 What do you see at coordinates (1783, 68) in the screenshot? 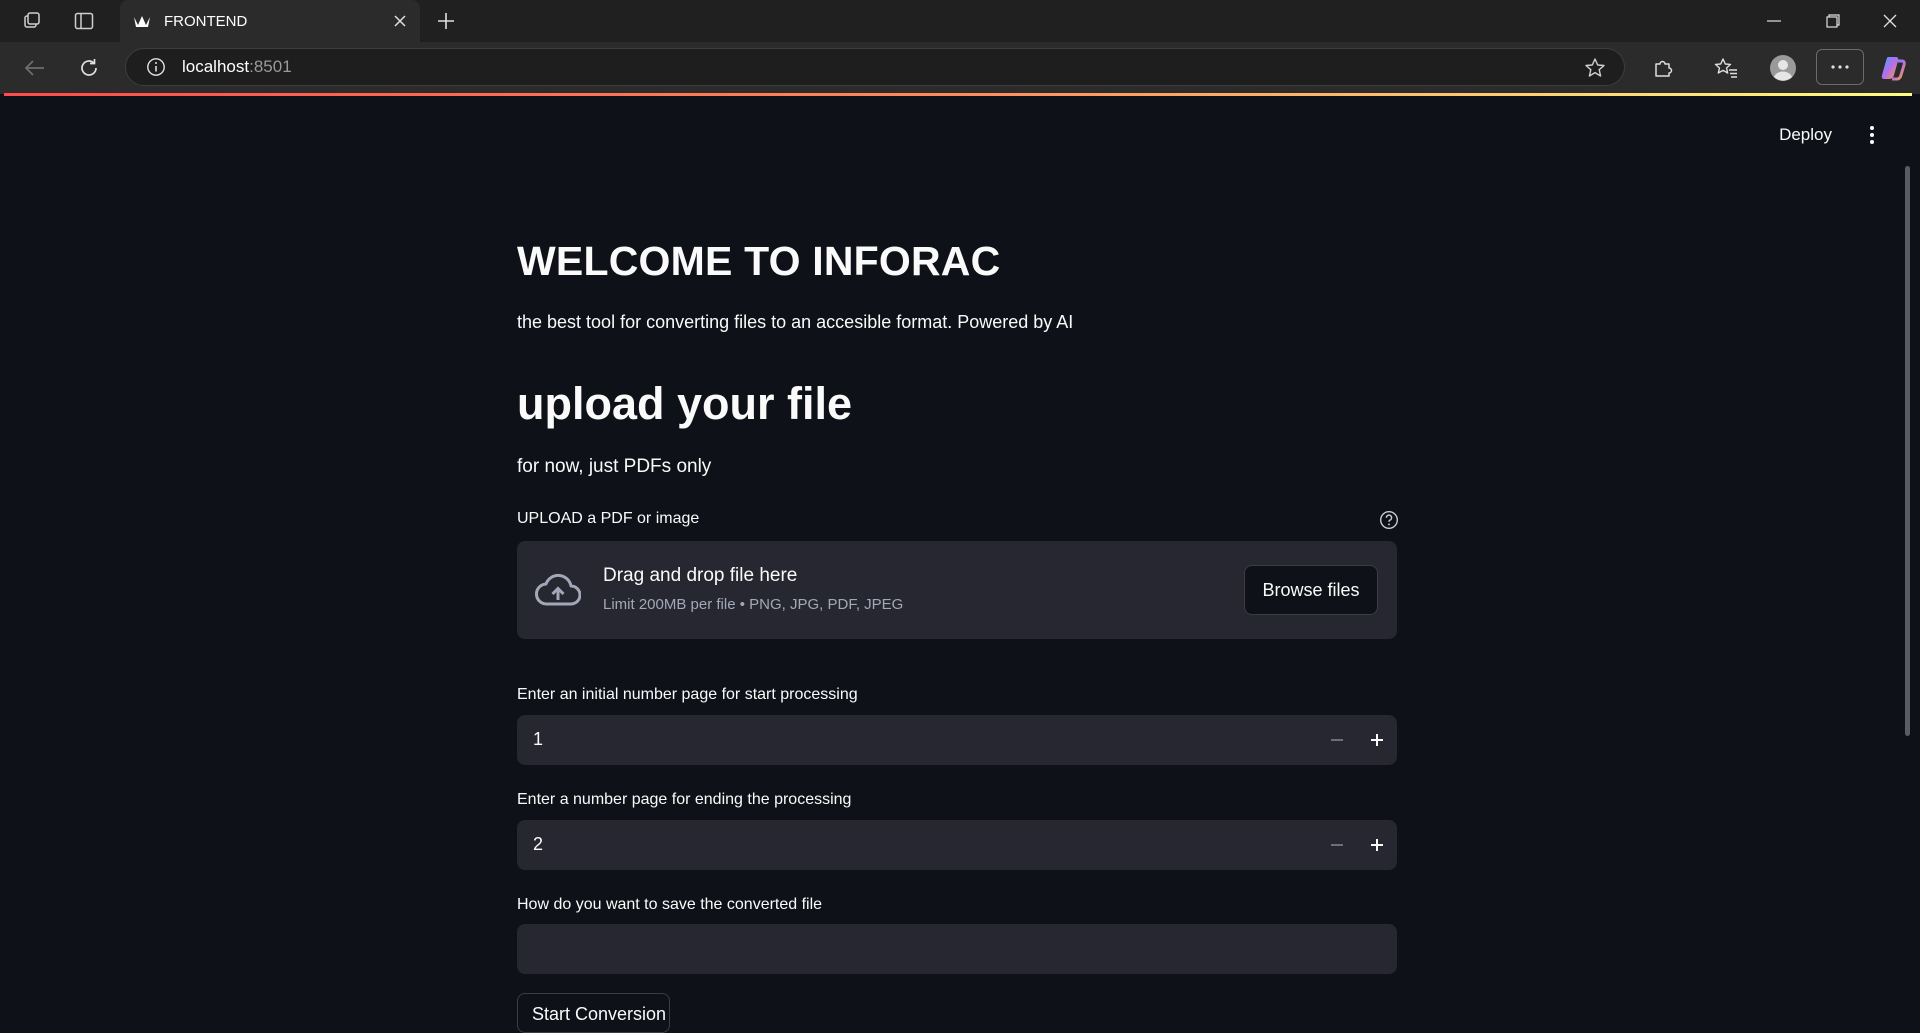
I see `profile-avatar-icon` at bounding box center [1783, 68].